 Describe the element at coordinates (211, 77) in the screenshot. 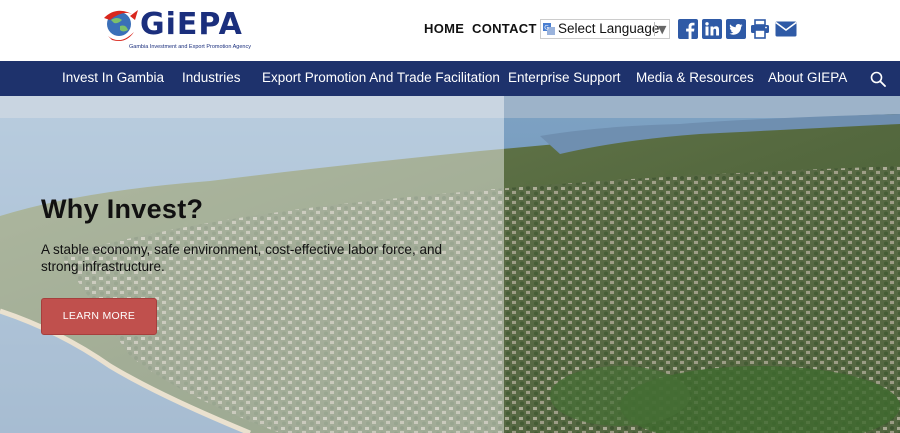

I see `nav-item-industries: Industries` at that location.